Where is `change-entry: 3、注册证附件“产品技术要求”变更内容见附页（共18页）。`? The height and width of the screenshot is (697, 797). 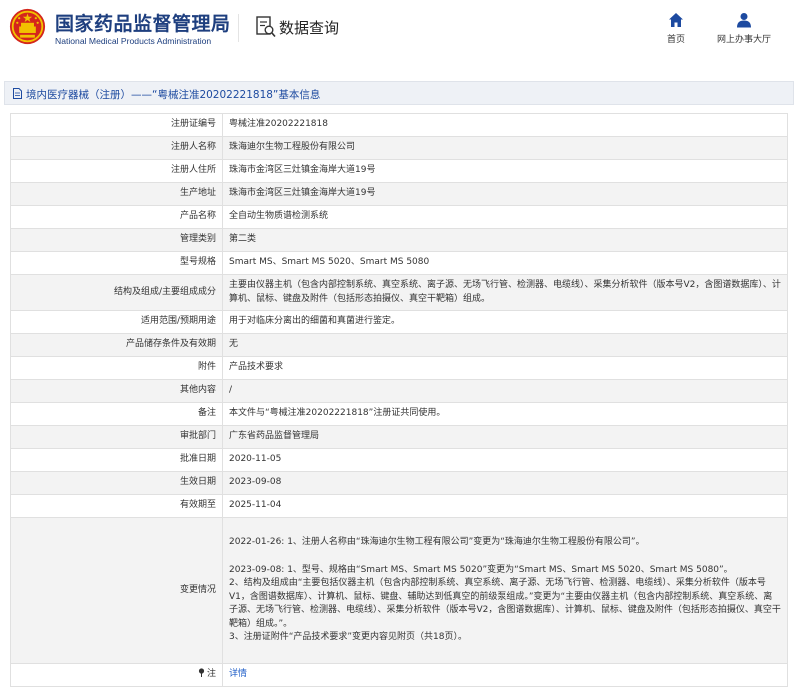
change-entry: 3、注册证附件“产品技术要求”变更内容见附页（共18页）。 is located at coordinates (348, 637).